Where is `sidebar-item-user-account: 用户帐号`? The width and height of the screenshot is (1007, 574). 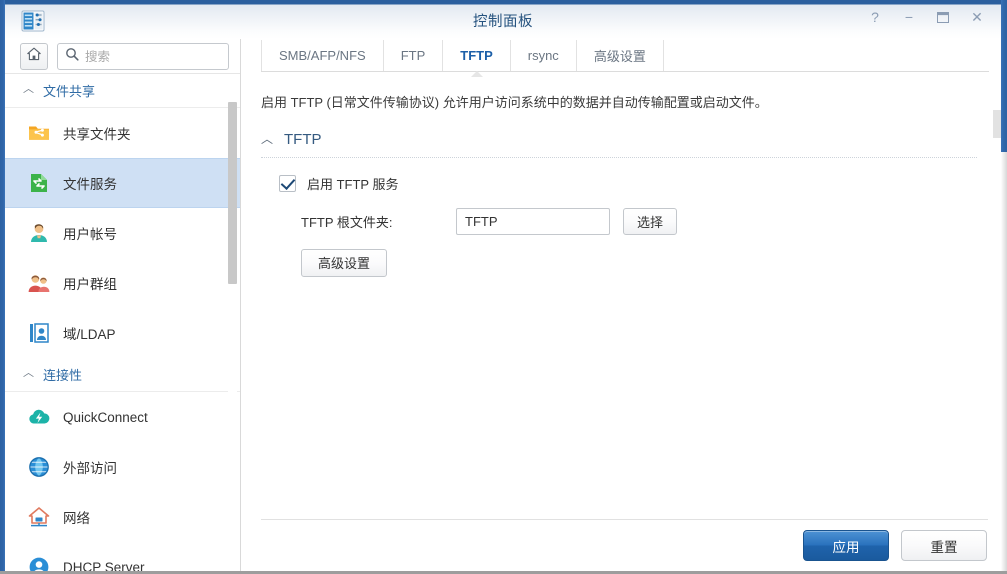 sidebar-item-user-account: 用户帐号 is located at coordinates (122, 233).